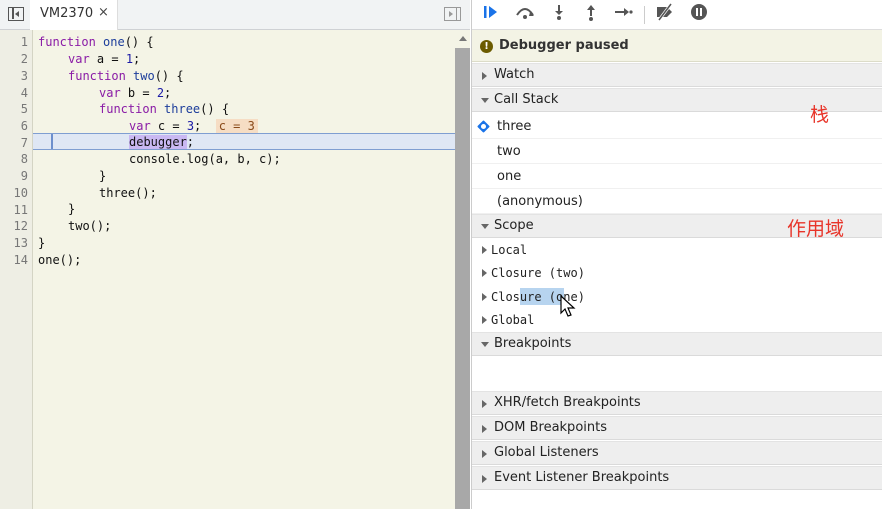 This screenshot has height=509, width=882. I want to click on scope-global: Global, so click(677, 320).